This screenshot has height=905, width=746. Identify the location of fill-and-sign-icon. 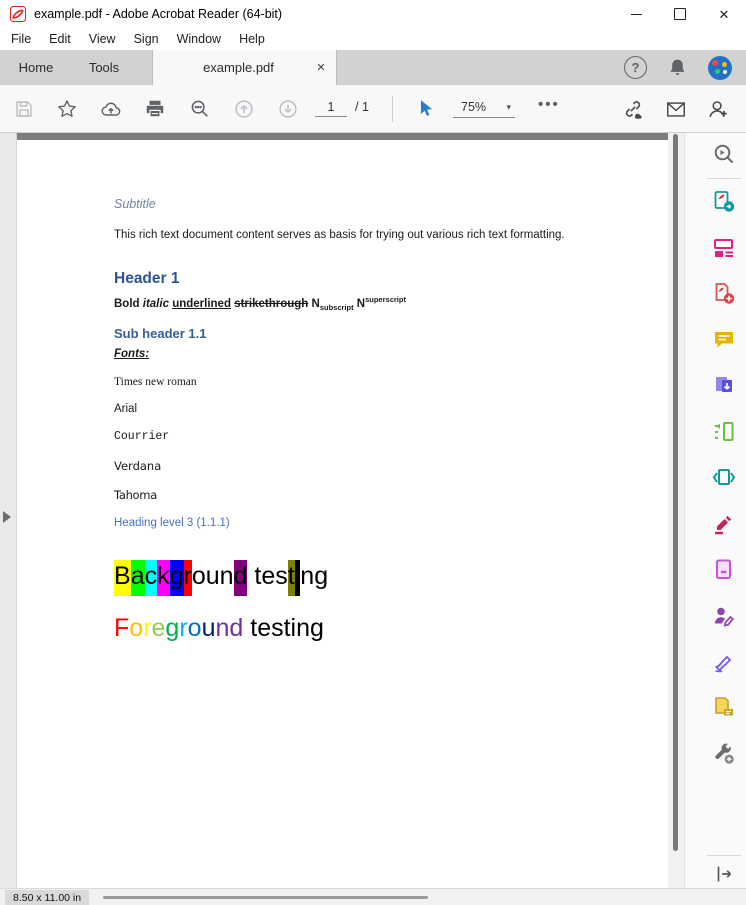
(724, 662).